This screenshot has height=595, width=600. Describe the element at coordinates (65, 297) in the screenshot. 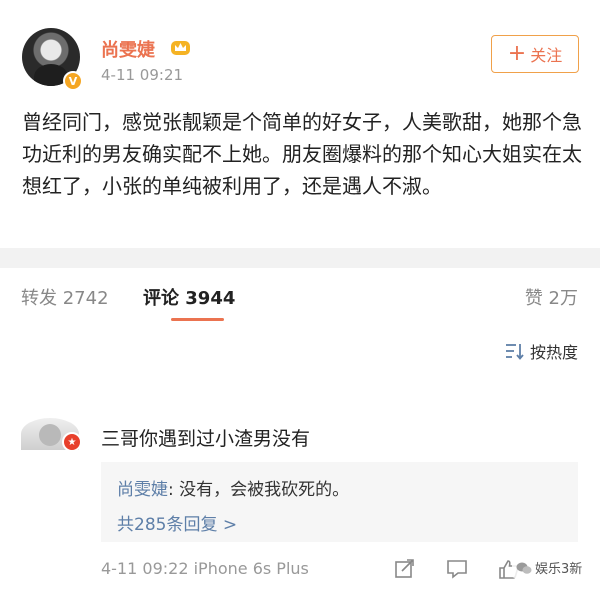

I see `tab-repost: 转发 2742` at that location.